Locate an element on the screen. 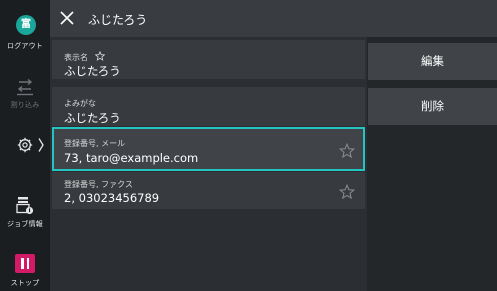 This screenshot has width=497, height=291. job-info-icon is located at coordinates (25, 206).